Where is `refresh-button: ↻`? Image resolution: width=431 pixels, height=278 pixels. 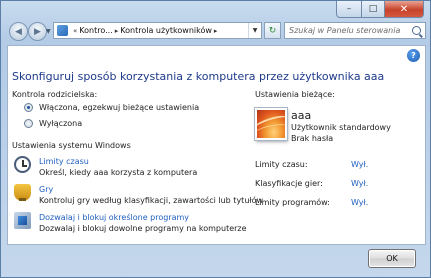
refresh-button: ↻ is located at coordinates (272, 30).